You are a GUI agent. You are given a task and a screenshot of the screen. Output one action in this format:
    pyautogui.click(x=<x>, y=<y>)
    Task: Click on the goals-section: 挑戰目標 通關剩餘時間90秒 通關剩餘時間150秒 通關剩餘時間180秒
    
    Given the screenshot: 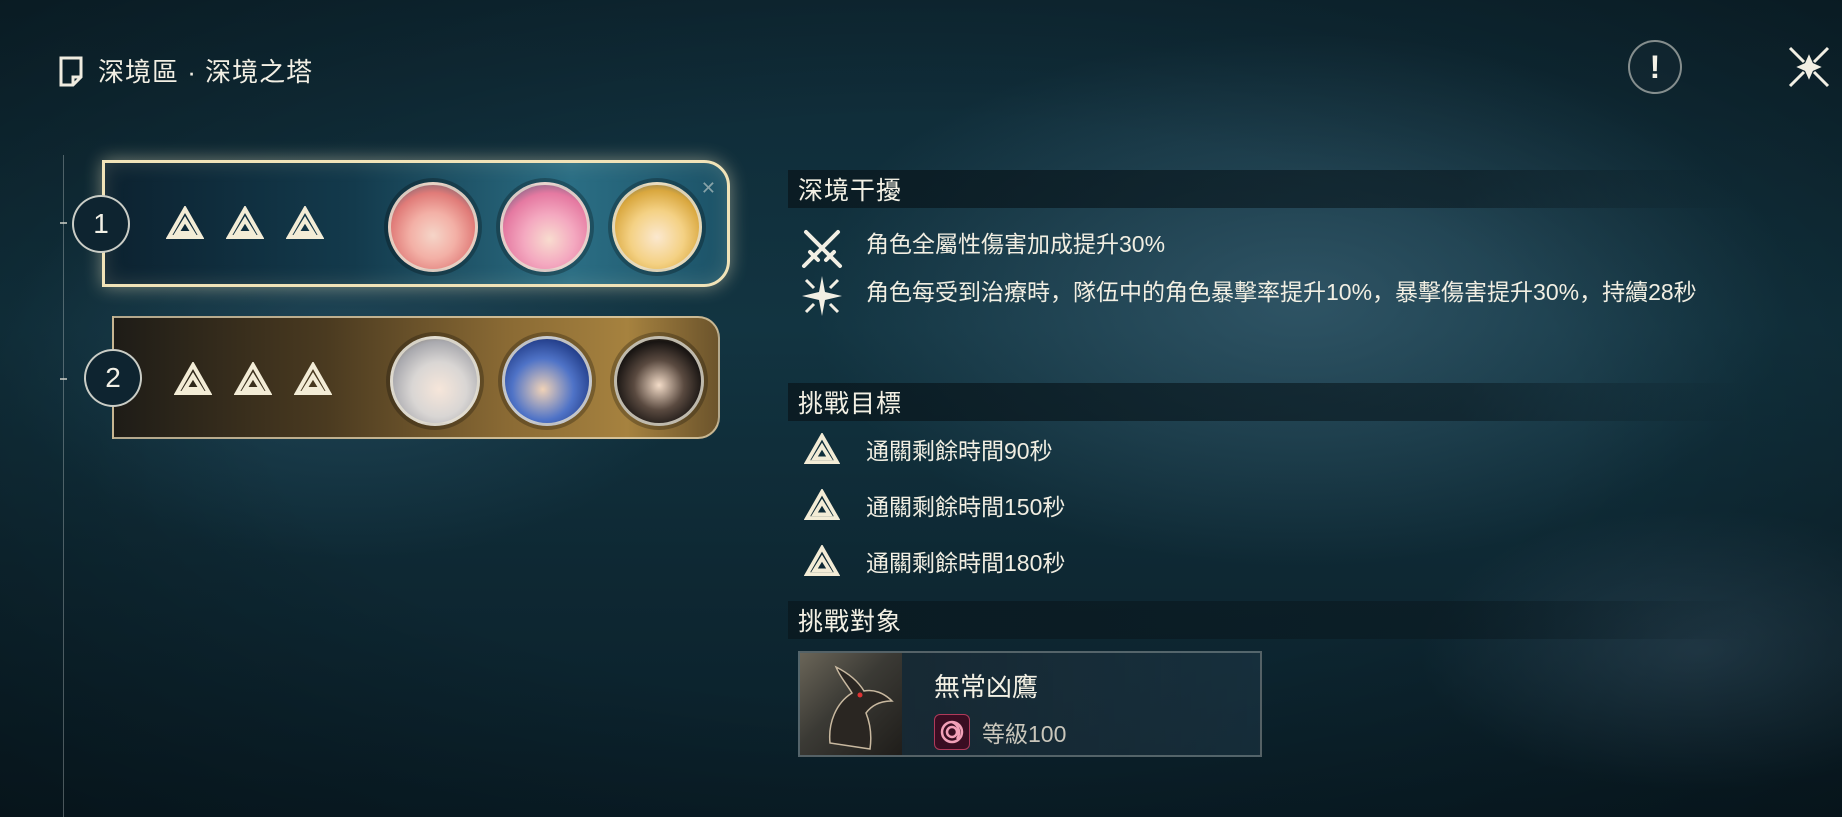 What is the action you would take?
    pyautogui.click(x=1268, y=486)
    